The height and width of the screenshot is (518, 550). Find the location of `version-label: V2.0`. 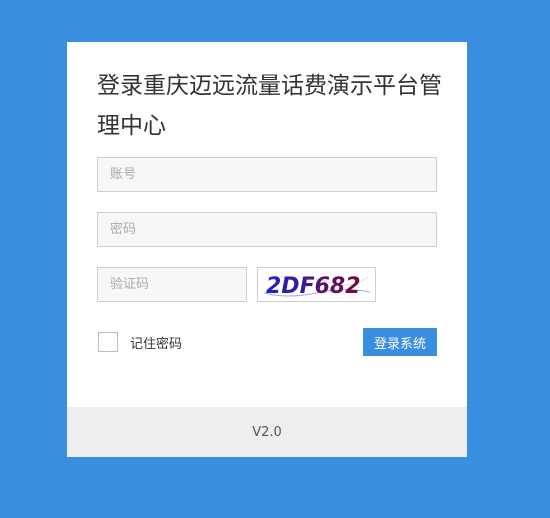

version-label: V2.0 is located at coordinates (267, 432).